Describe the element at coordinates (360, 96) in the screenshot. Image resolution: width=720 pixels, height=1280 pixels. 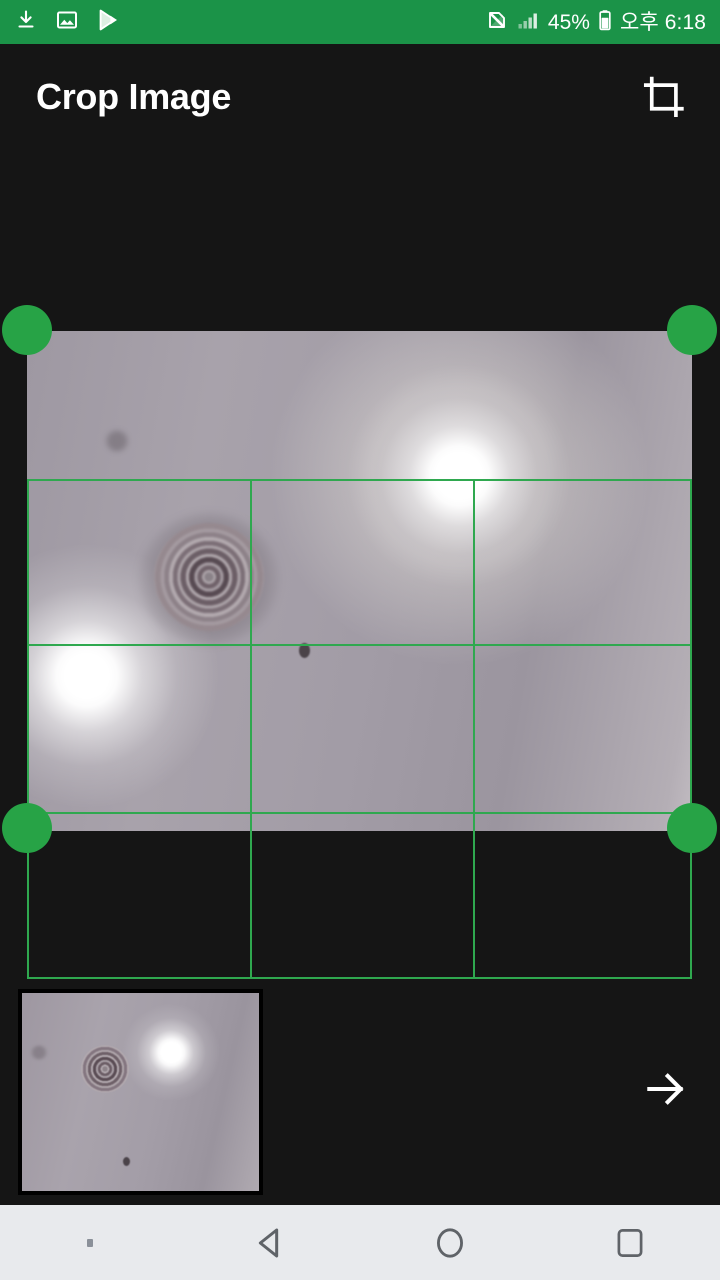
I see `app-bar: Crop Image` at that location.